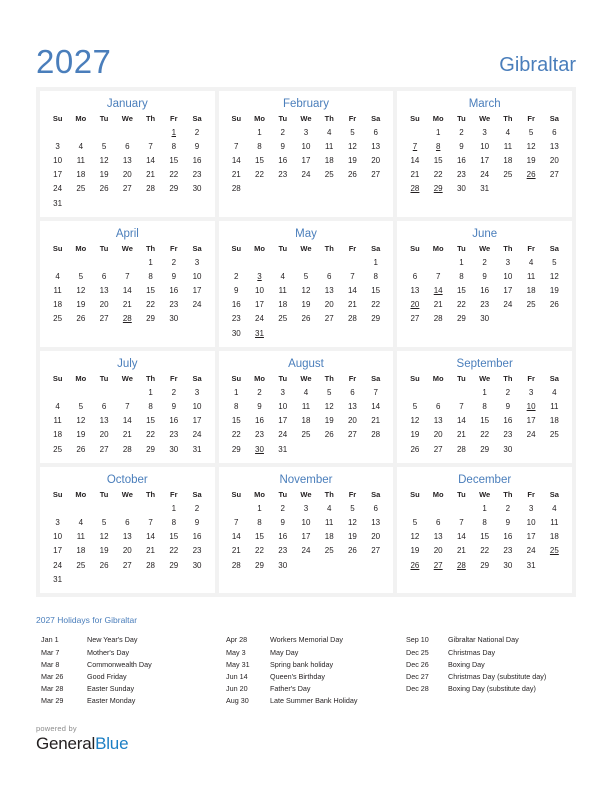 The image size is (612, 792). I want to click on day-cell: 27, so click(352, 435).